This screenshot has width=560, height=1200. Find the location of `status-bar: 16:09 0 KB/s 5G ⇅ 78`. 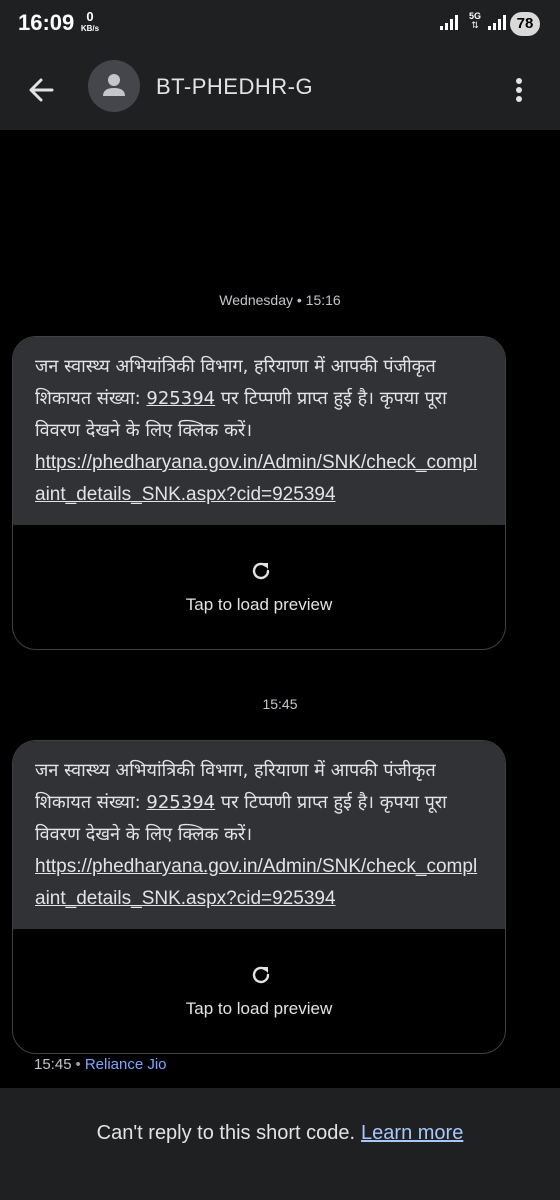

status-bar: 16:09 0 KB/s 5G ⇅ 78 is located at coordinates (280, 25).